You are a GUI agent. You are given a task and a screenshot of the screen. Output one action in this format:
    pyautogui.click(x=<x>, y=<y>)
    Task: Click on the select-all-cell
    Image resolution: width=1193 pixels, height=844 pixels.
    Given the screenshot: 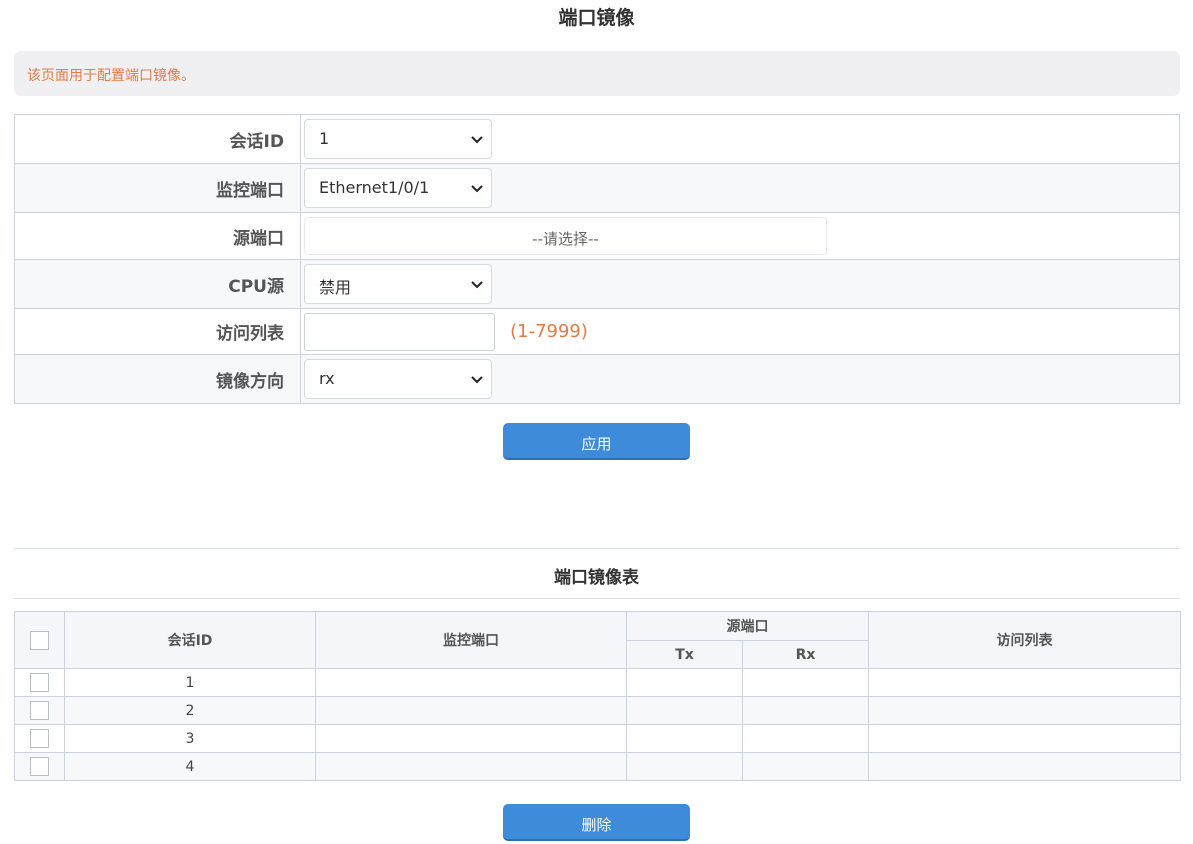 What is the action you would take?
    pyautogui.click(x=39, y=640)
    